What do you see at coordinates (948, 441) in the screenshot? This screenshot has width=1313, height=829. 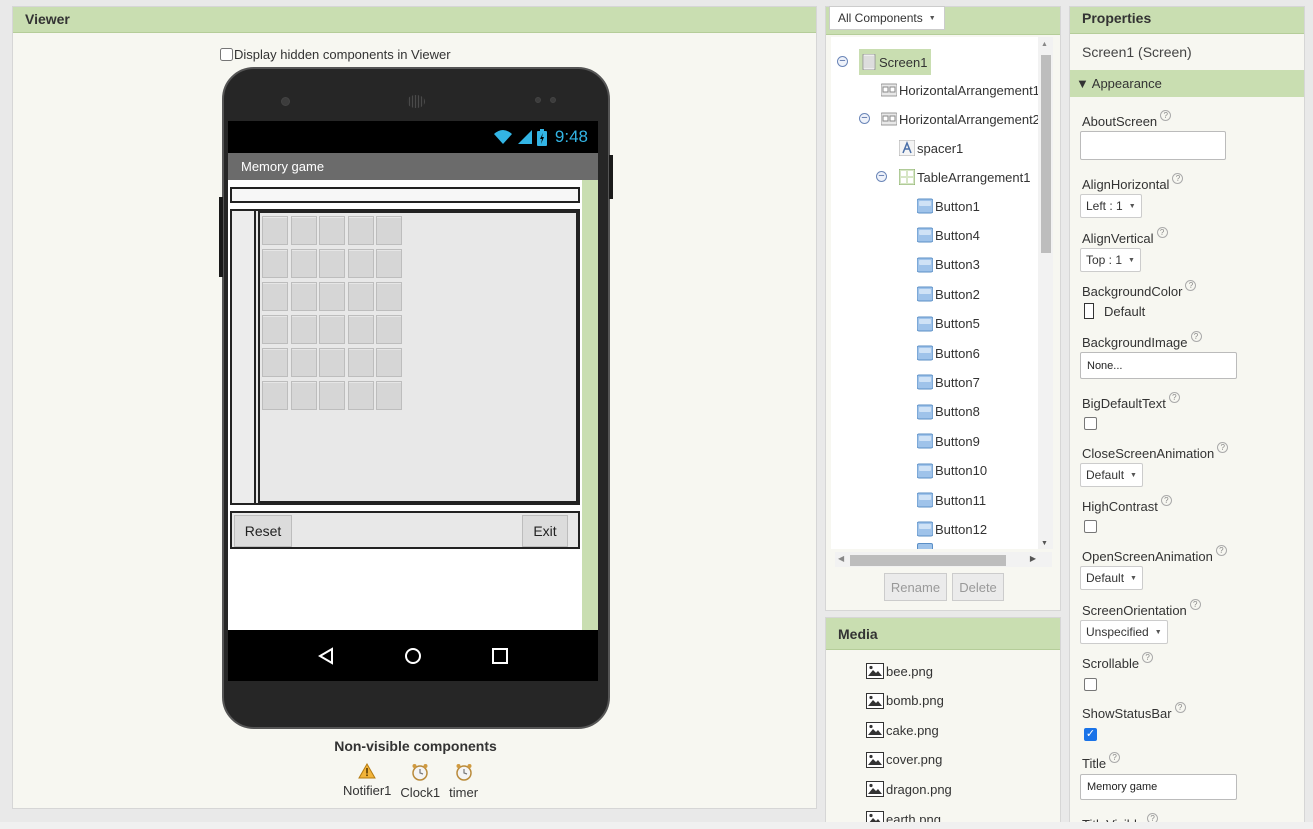 I see `tree-item: Button9` at bounding box center [948, 441].